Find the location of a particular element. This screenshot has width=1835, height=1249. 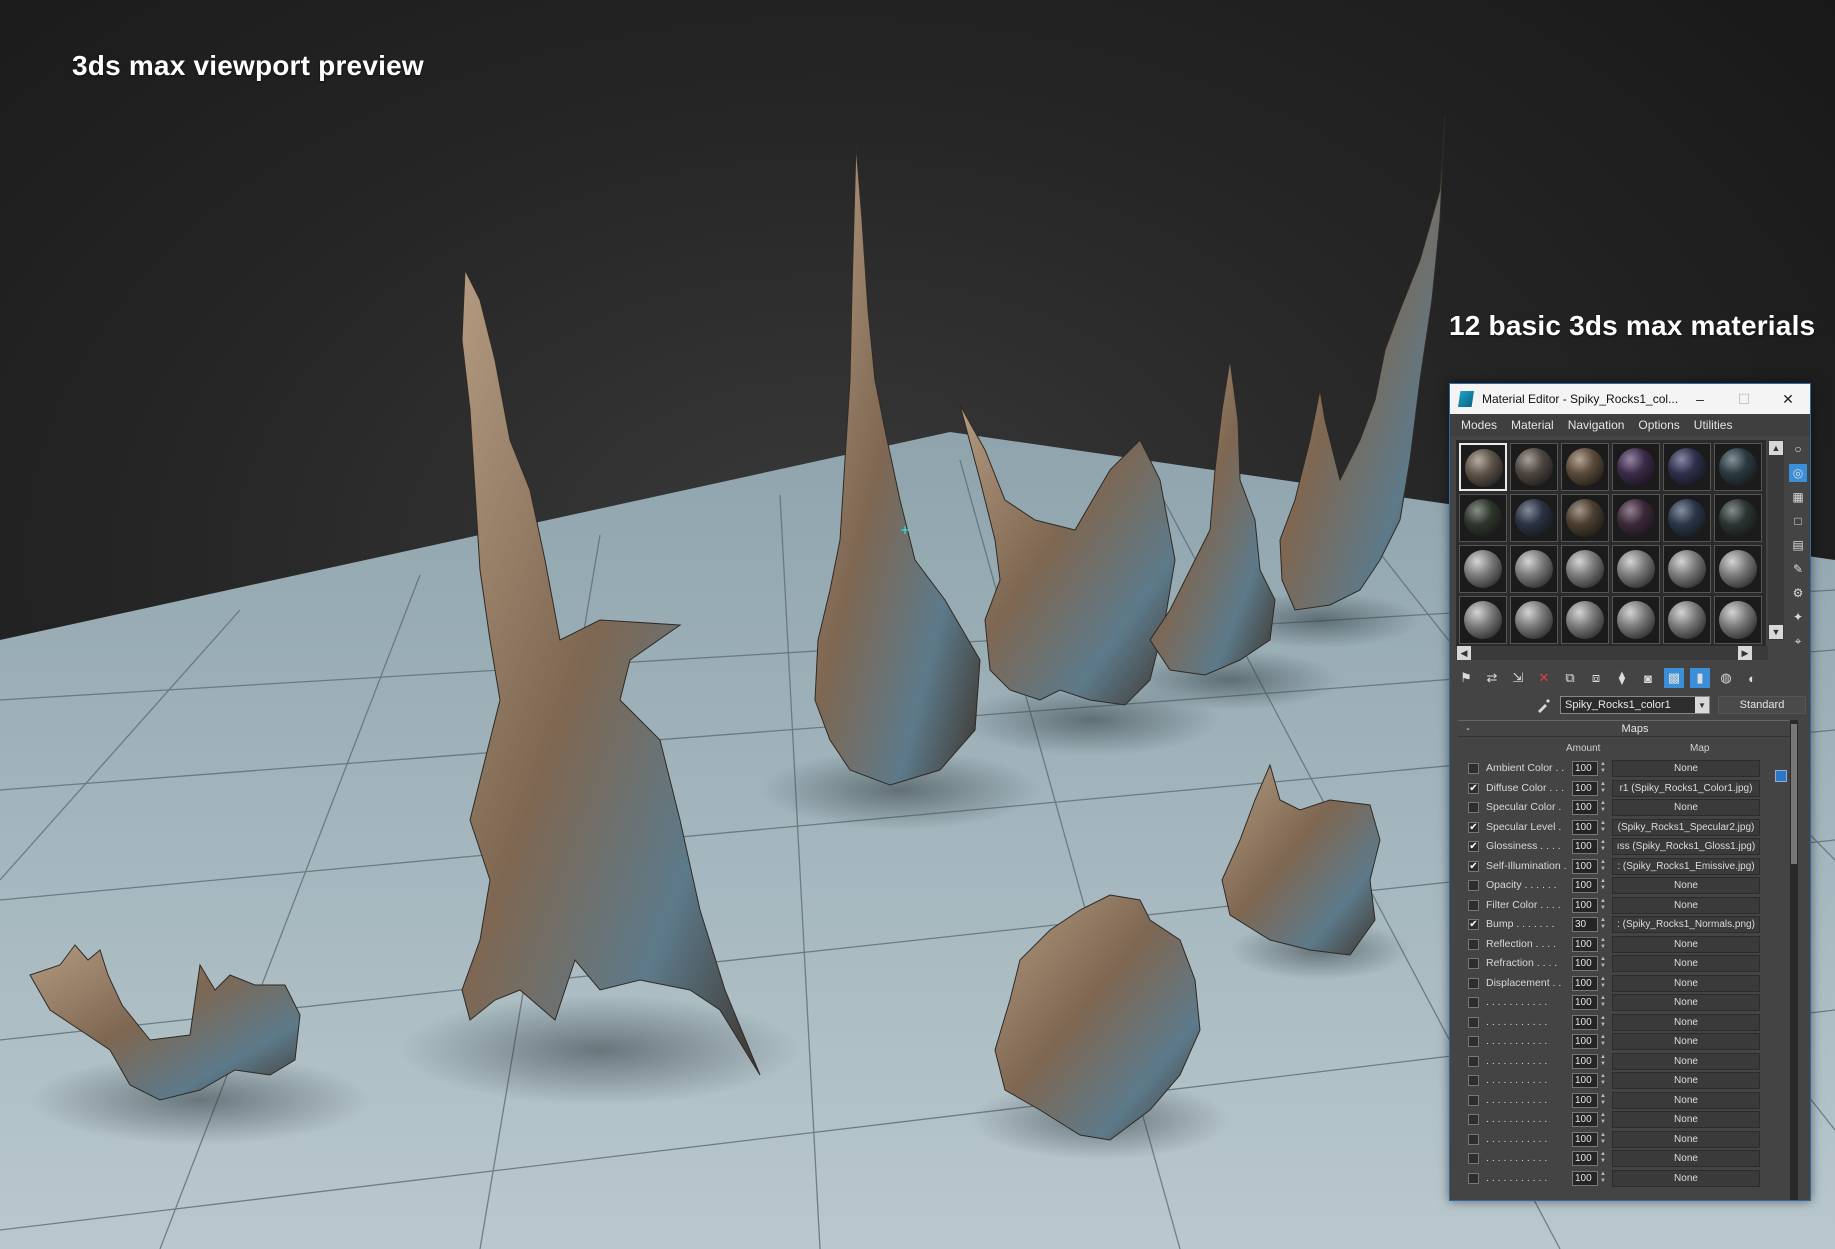

slots-vertical-scrollbar: ▲ ▼ is located at coordinates (1776, 540).